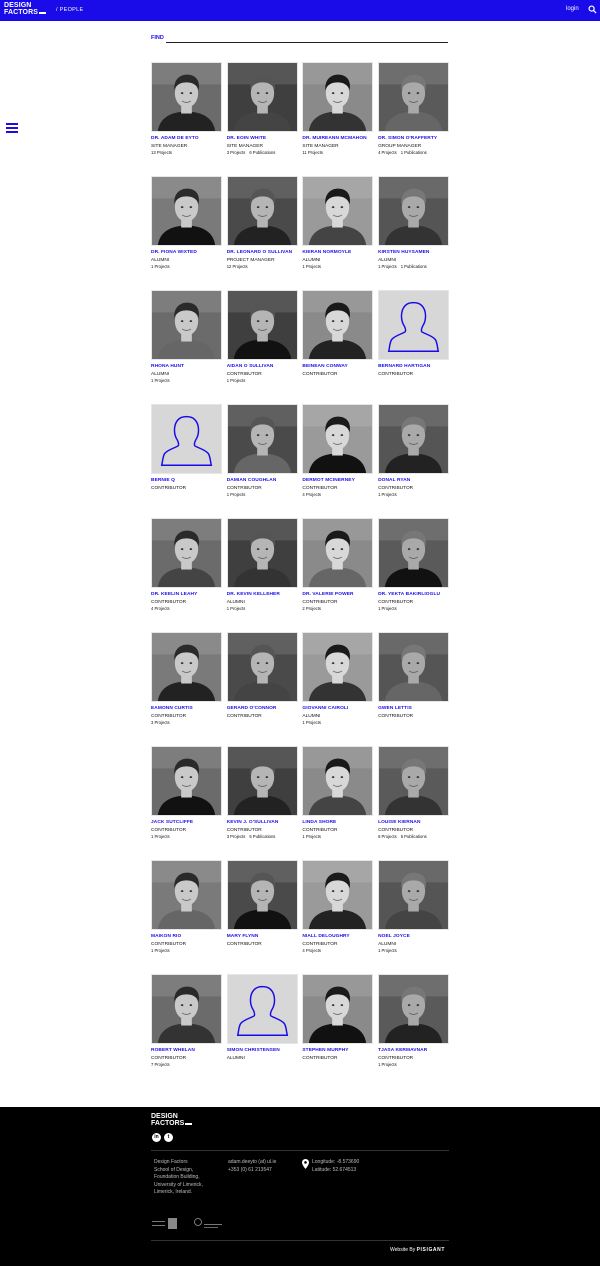  Describe the element at coordinates (413, 252) in the screenshot. I see `person-name: KIRSTEN HUYSAMEN` at that location.